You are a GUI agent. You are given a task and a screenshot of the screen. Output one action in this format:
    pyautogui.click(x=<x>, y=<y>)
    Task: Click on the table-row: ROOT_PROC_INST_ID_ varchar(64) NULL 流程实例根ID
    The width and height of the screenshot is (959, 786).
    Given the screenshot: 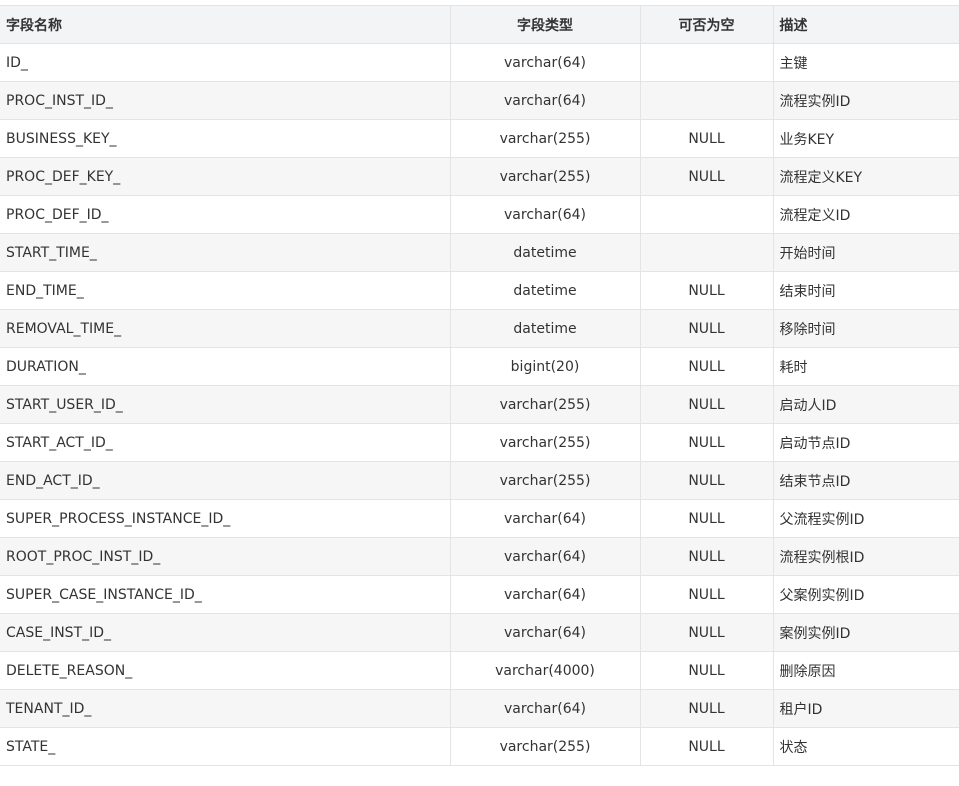 What is the action you would take?
    pyautogui.click(x=479, y=556)
    